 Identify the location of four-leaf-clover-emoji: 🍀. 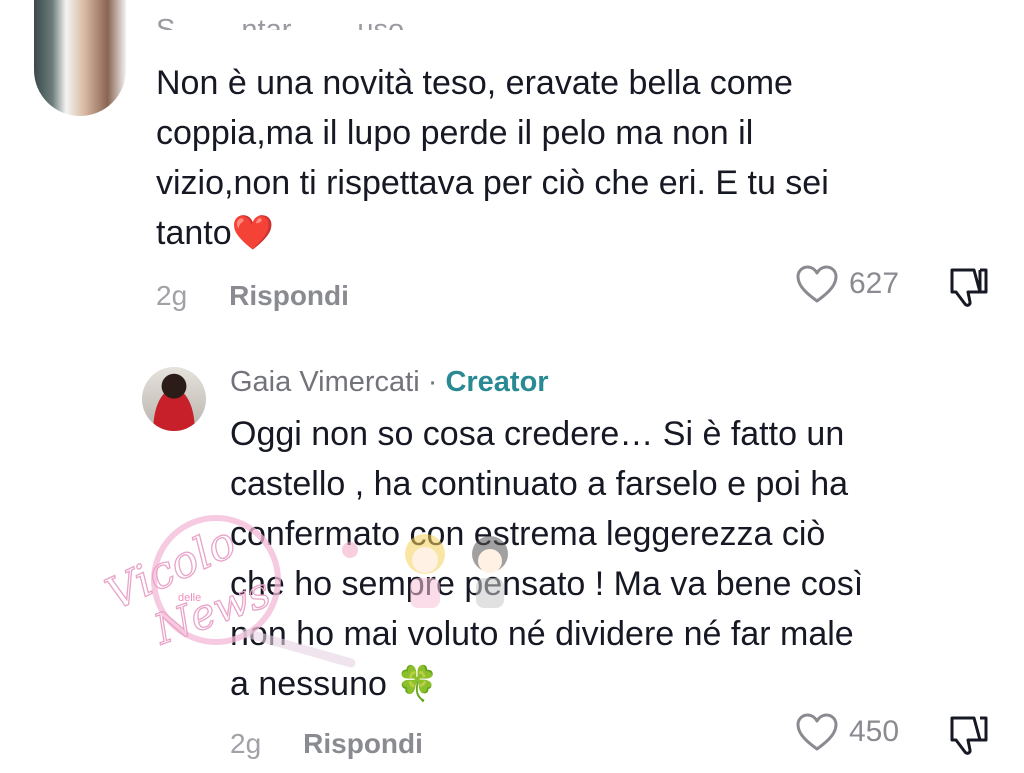
(417, 684).